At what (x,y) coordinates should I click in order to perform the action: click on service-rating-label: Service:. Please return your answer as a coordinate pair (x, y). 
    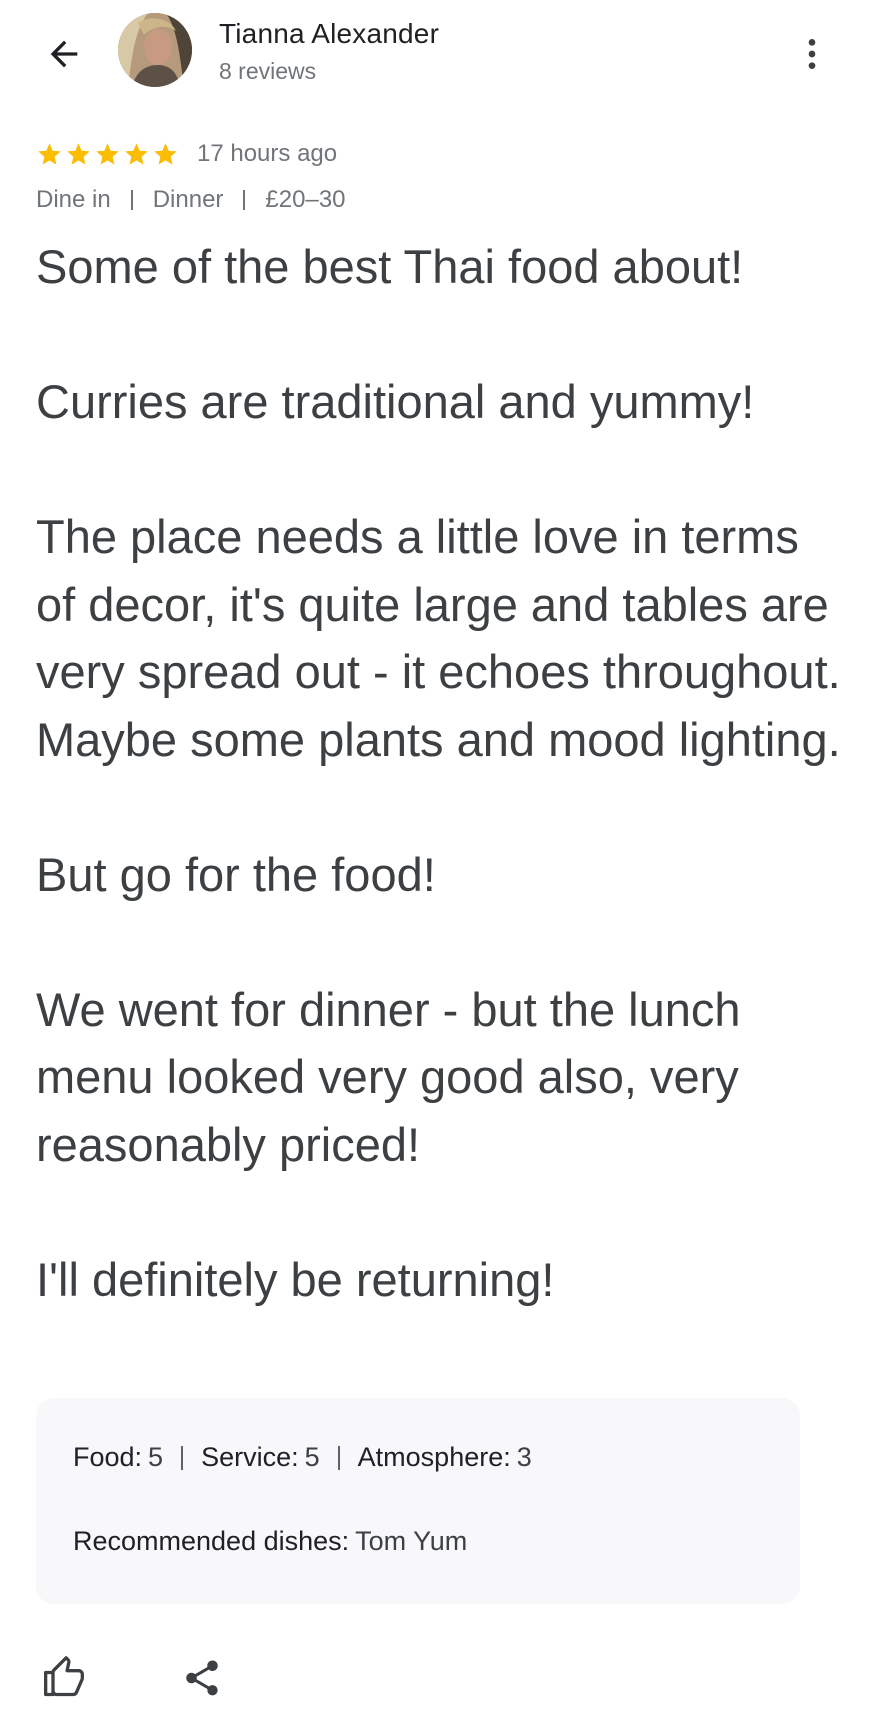
    Looking at the image, I should click on (250, 1457).